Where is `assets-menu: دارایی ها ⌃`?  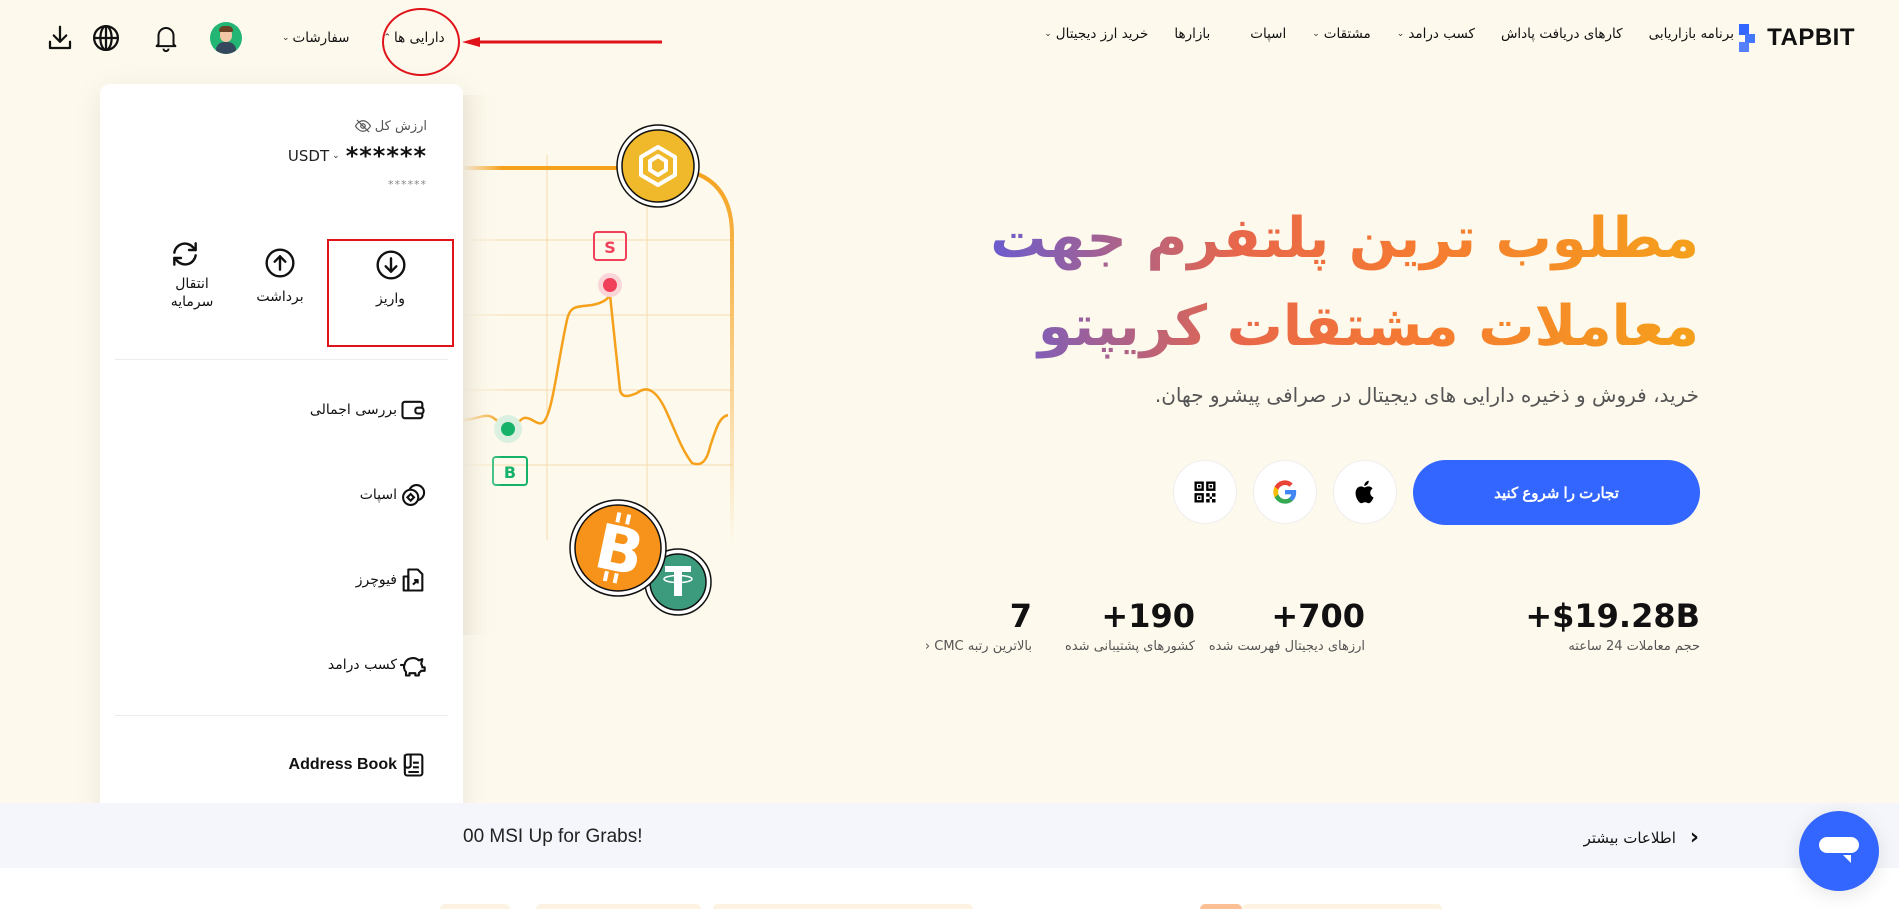 assets-menu: دارایی ها ⌃ is located at coordinates (413, 38).